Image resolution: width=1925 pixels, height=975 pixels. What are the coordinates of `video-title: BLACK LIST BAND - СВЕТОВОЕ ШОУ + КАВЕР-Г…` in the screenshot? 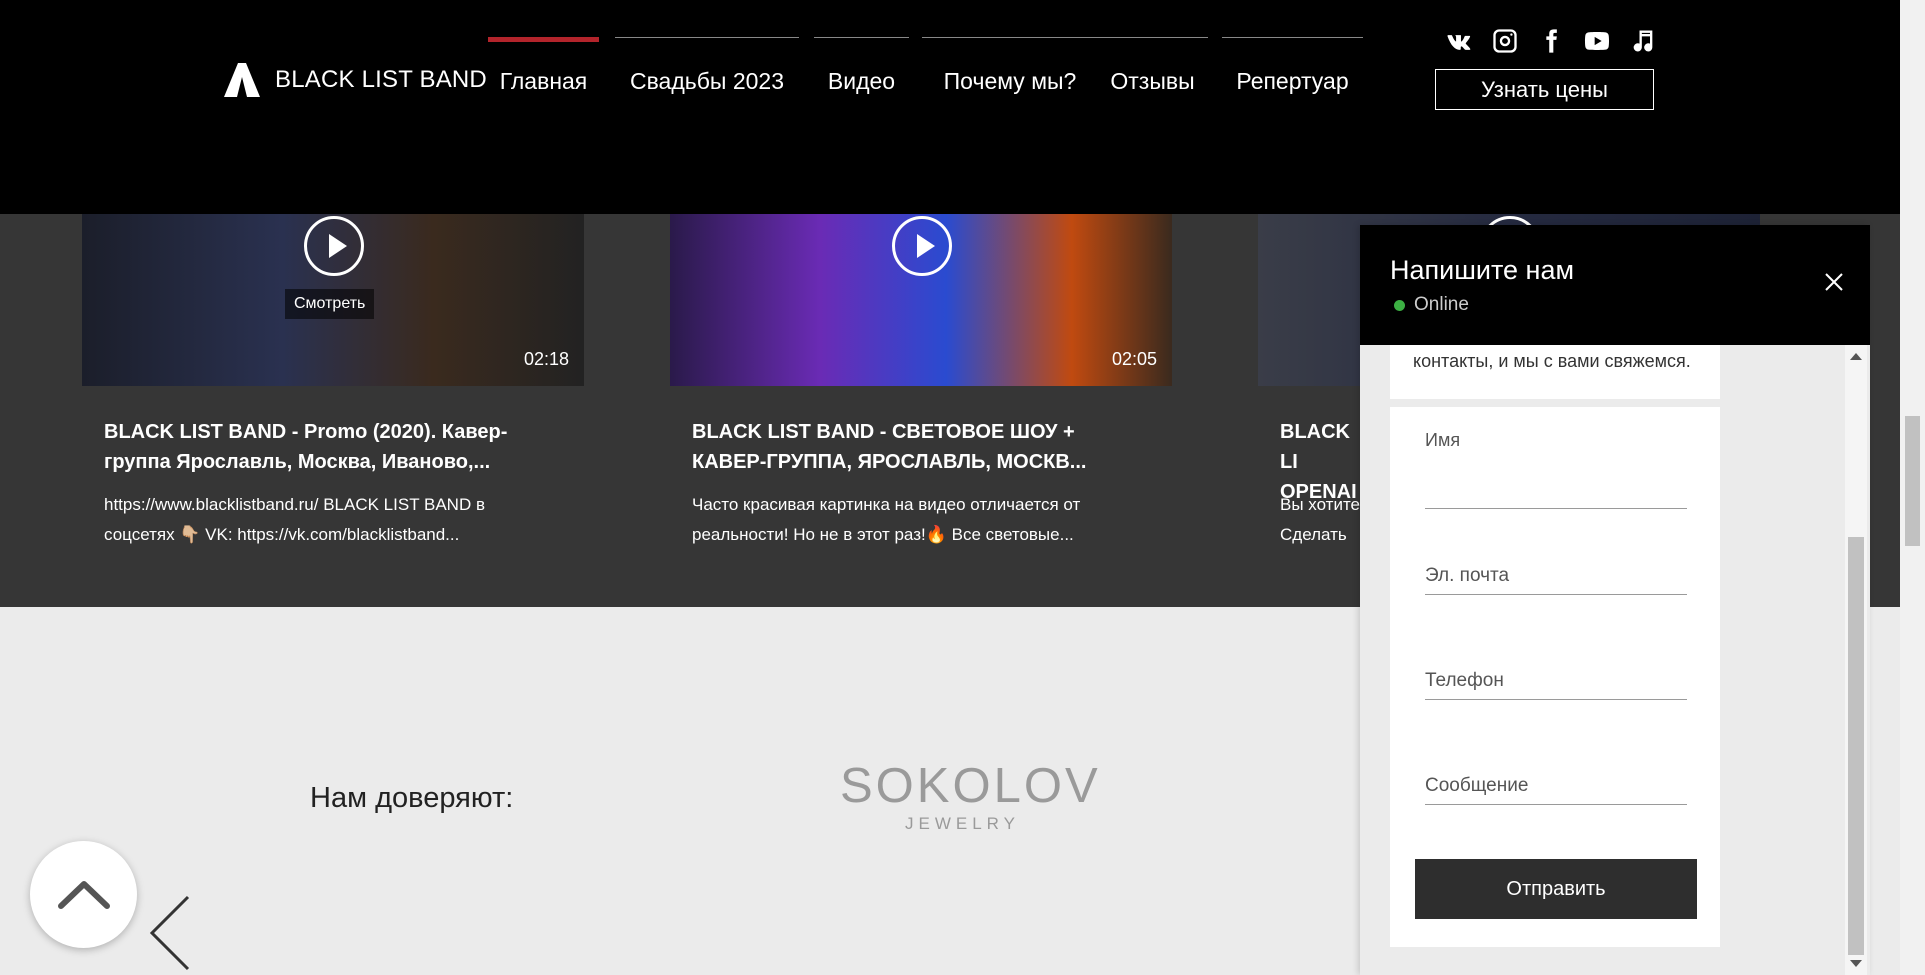 It's located at (902, 447).